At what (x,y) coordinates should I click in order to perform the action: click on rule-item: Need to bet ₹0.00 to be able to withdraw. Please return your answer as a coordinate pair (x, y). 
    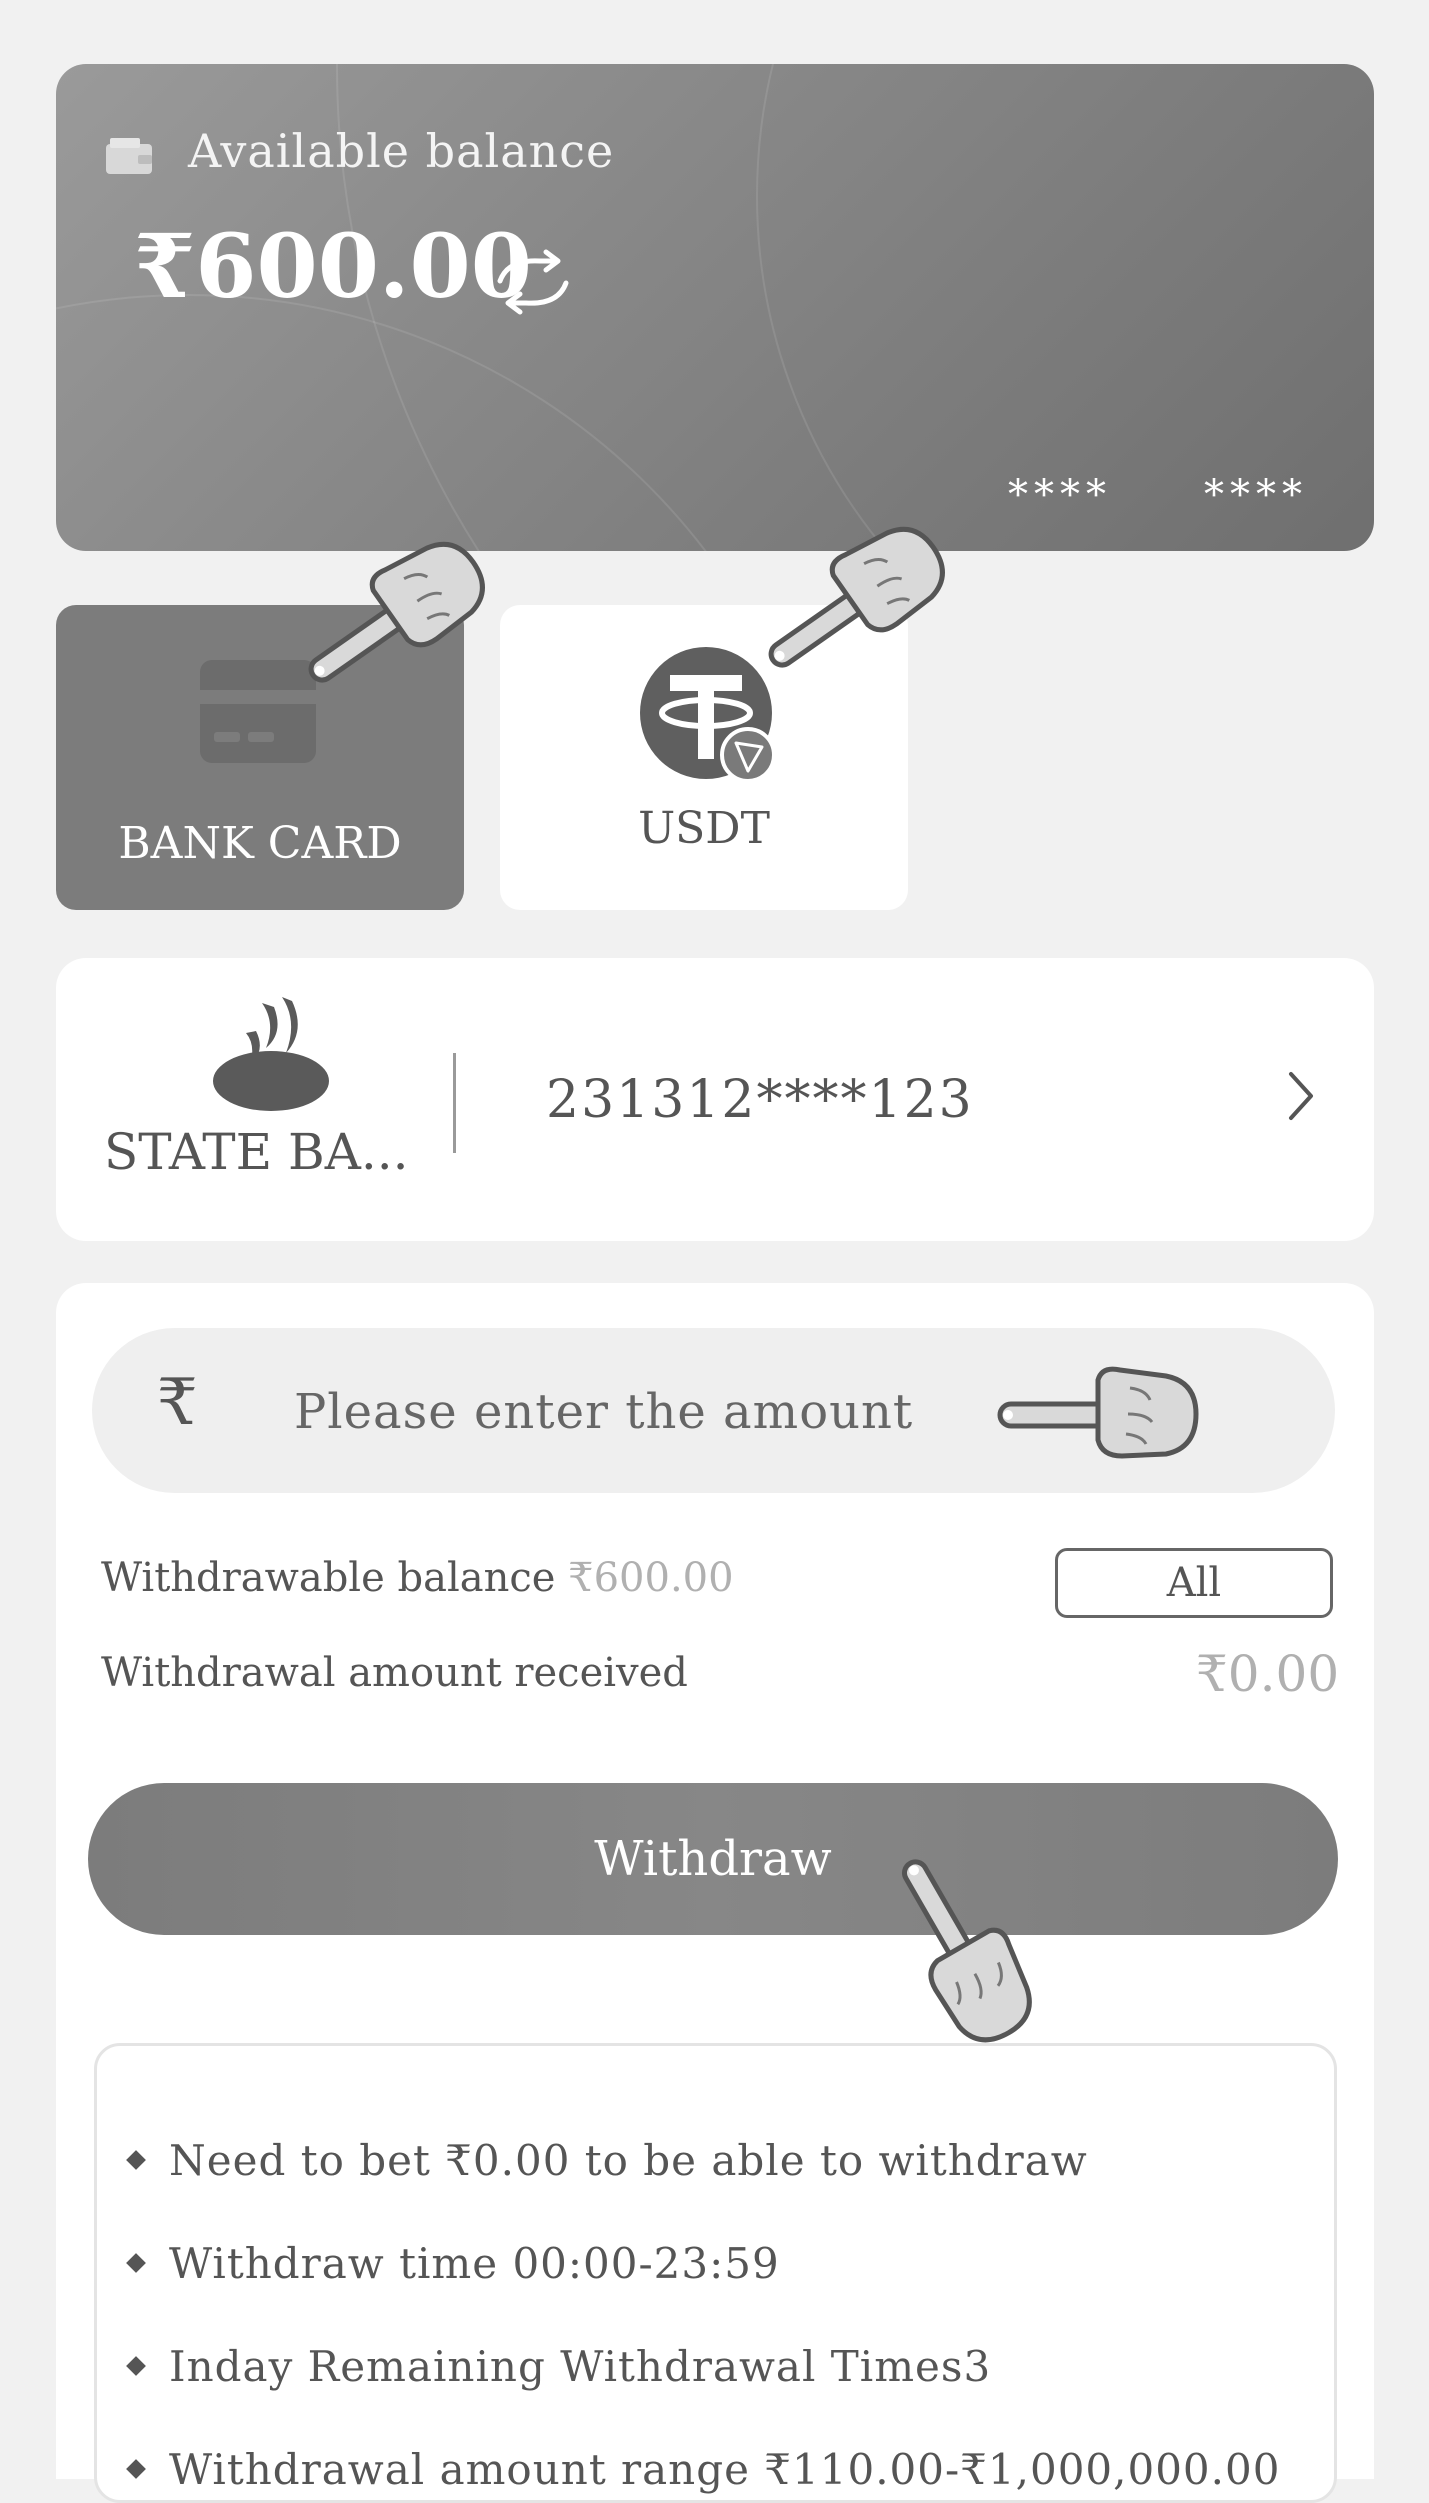
    Looking at the image, I should click on (607, 2160).